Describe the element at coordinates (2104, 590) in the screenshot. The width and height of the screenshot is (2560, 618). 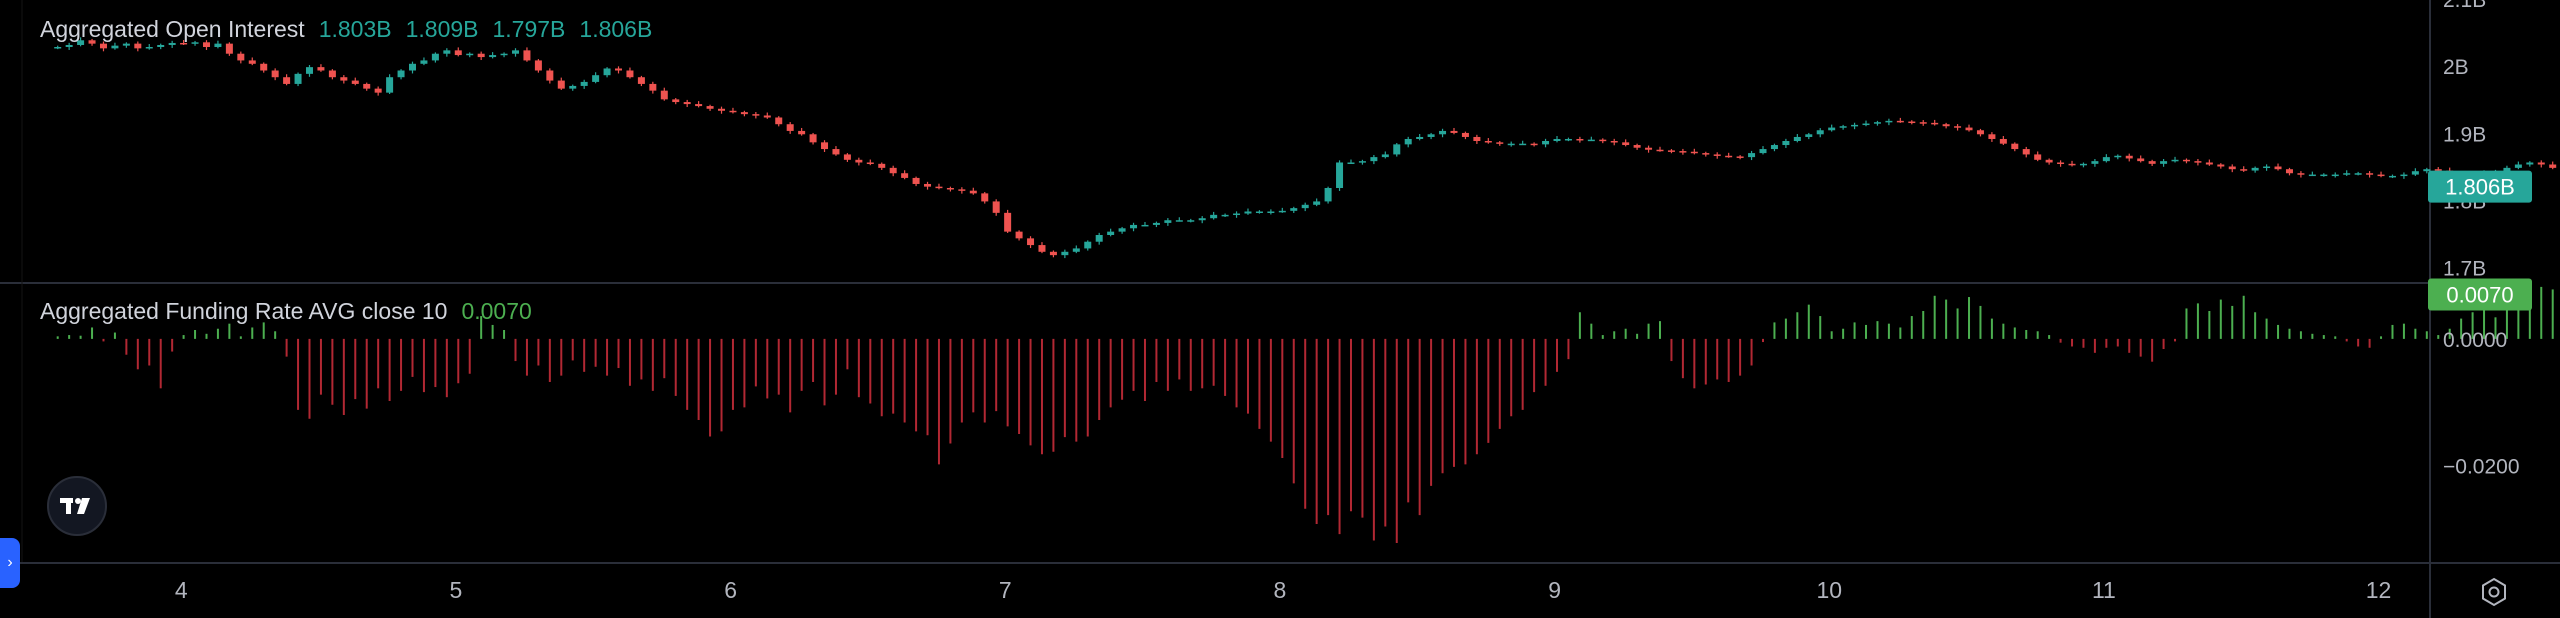
I see `time-axis-tick-label: 11` at that location.